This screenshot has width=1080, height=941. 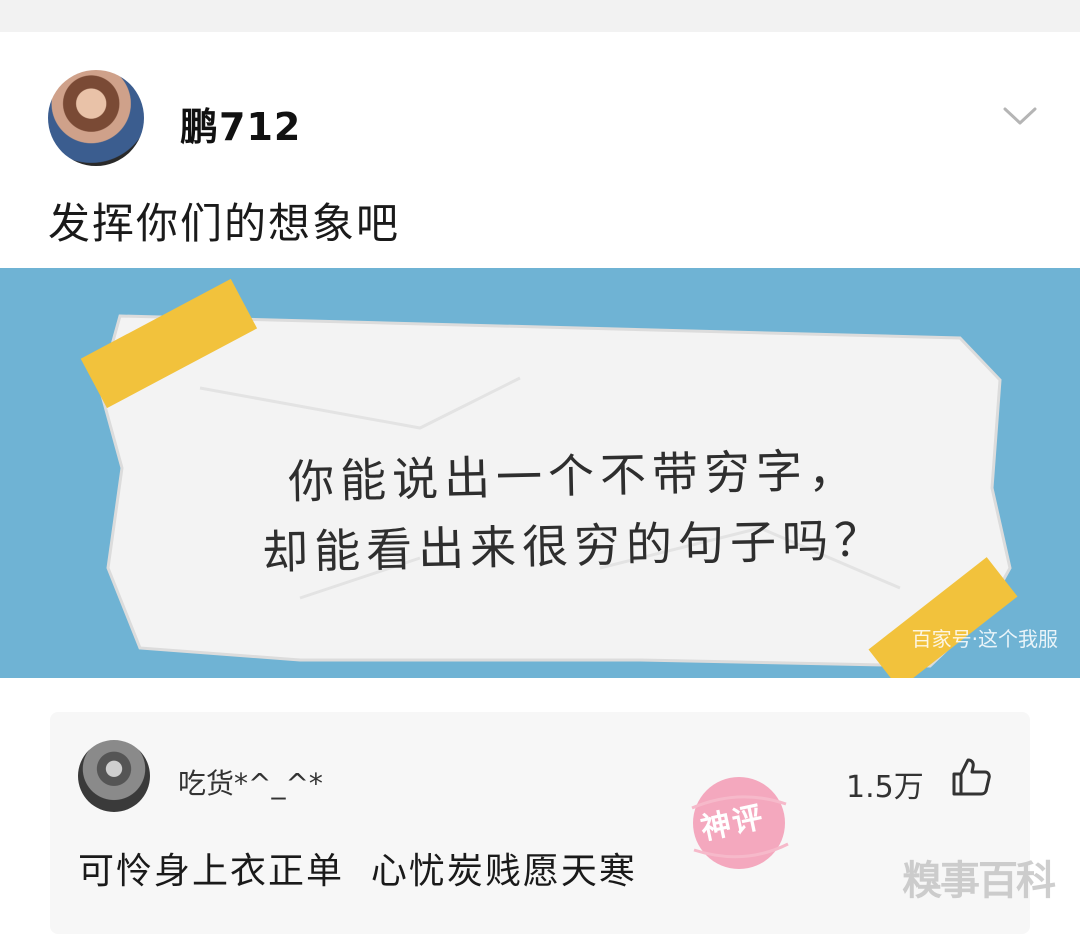 What do you see at coordinates (543, 118) in the screenshot?
I see `post-header: 鹏712` at bounding box center [543, 118].